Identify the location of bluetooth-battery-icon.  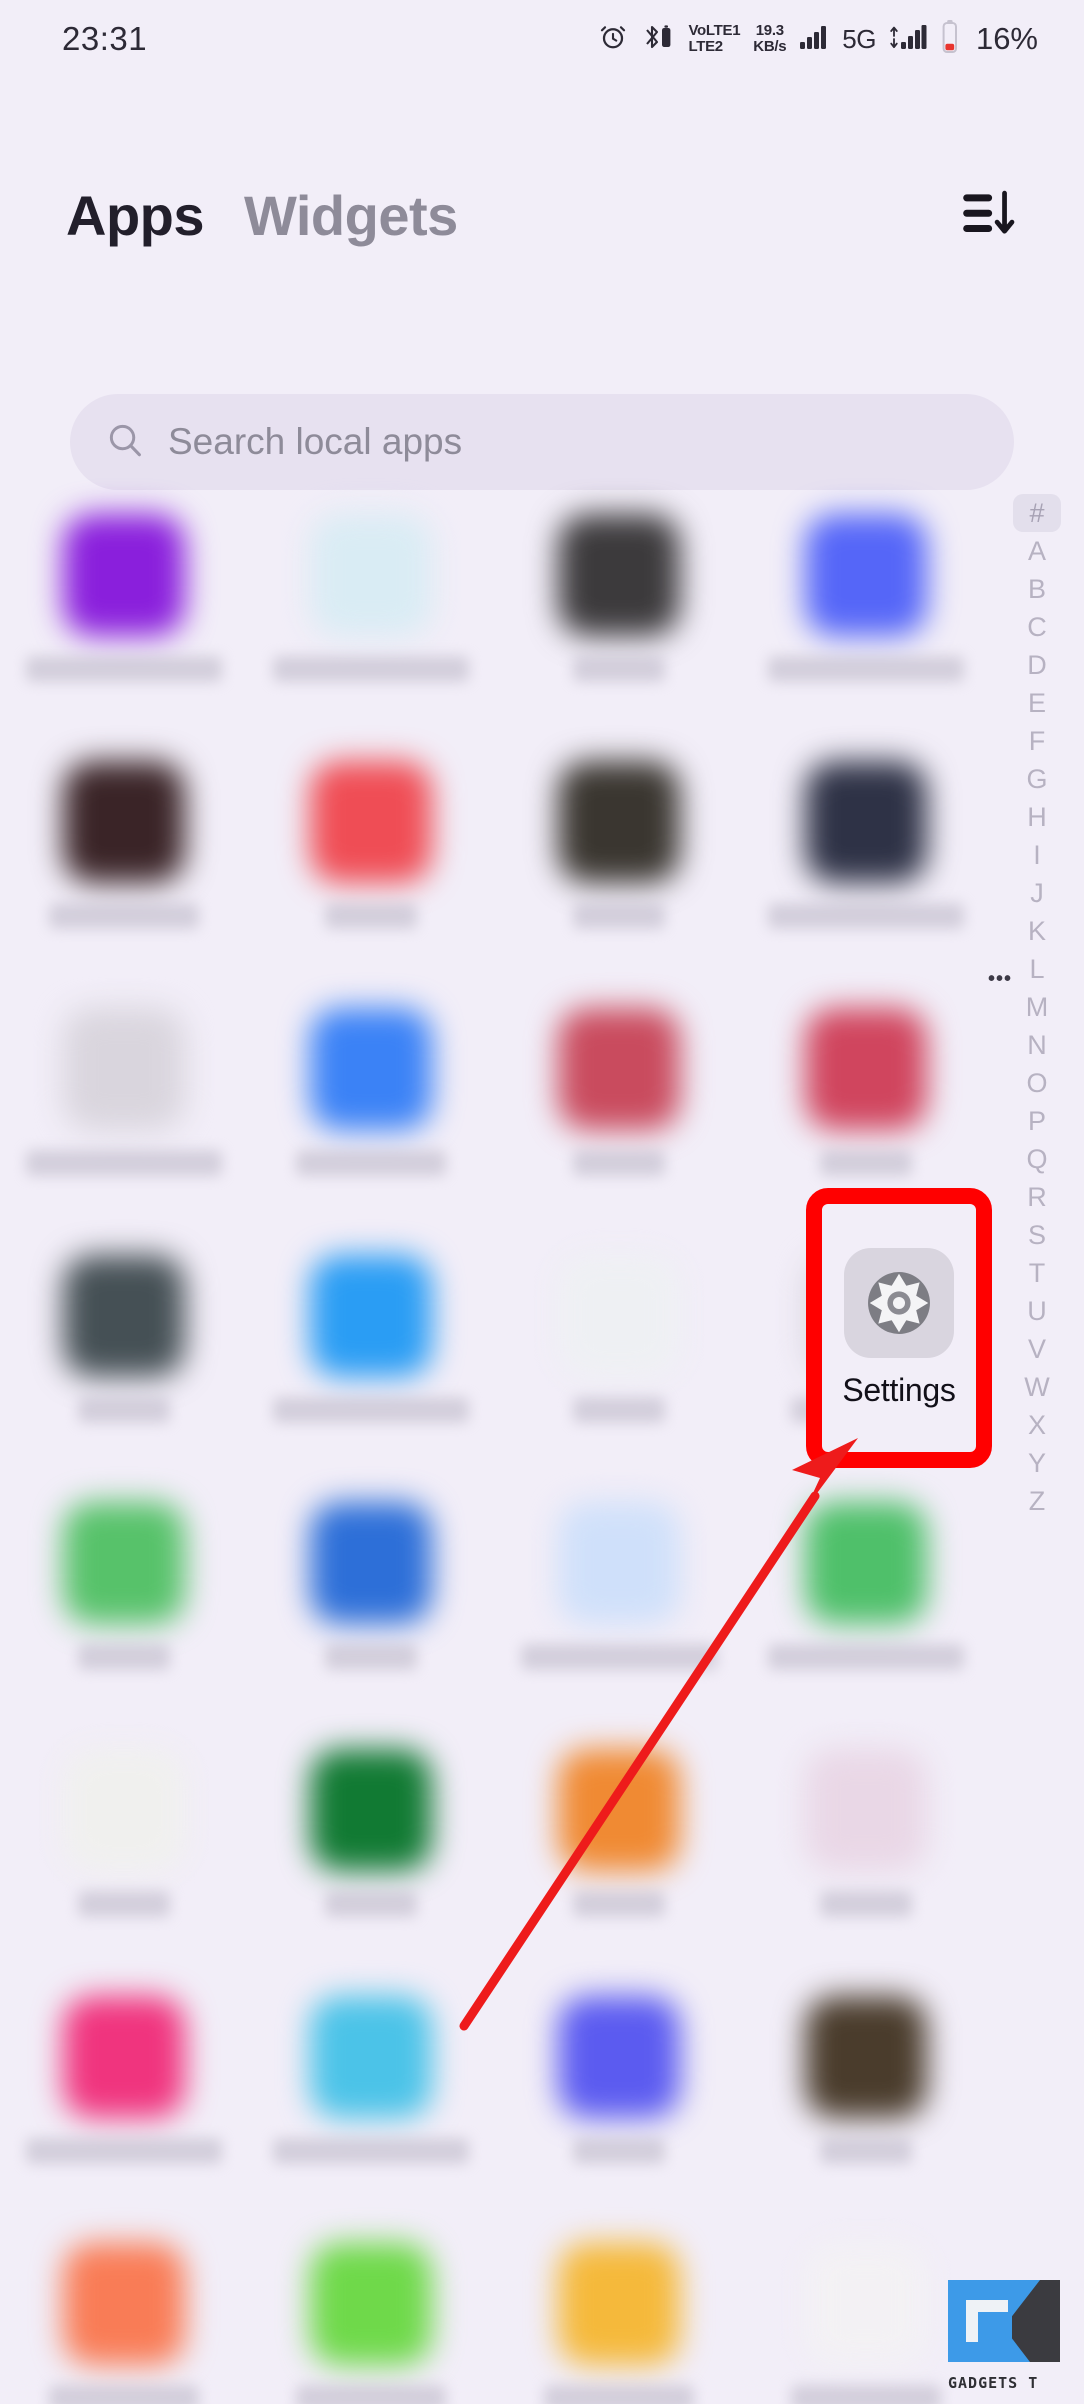
(658, 39).